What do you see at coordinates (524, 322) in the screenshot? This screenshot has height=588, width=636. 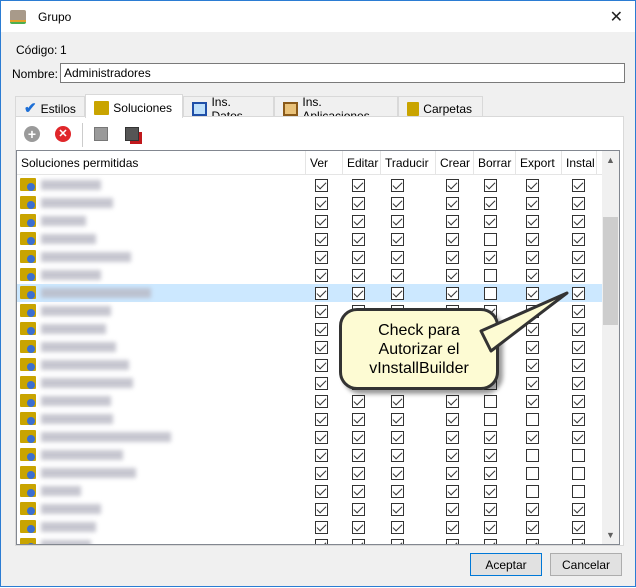 I see `callout-pointer` at bounding box center [524, 322].